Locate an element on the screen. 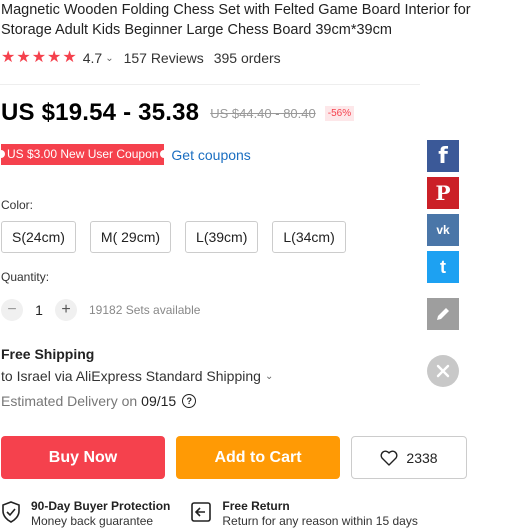  free-return-subtitle: Return for any reason within 15 days is located at coordinates (320, 521).